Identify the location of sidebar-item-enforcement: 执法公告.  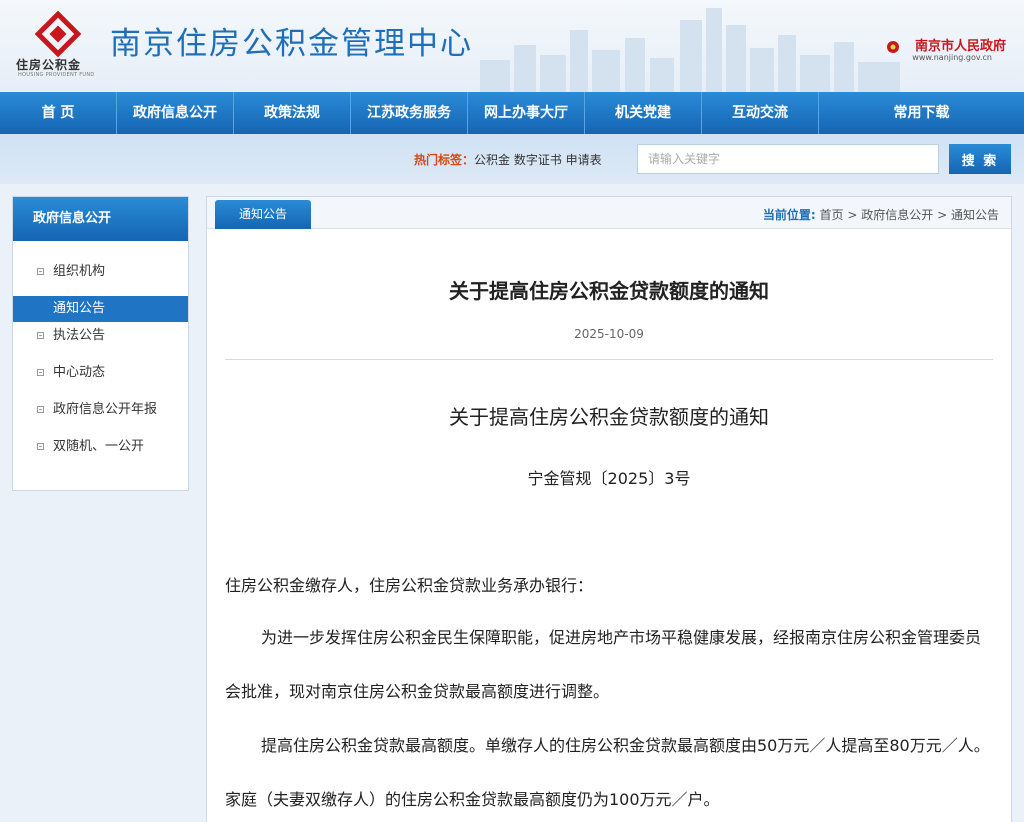
(100, 336).